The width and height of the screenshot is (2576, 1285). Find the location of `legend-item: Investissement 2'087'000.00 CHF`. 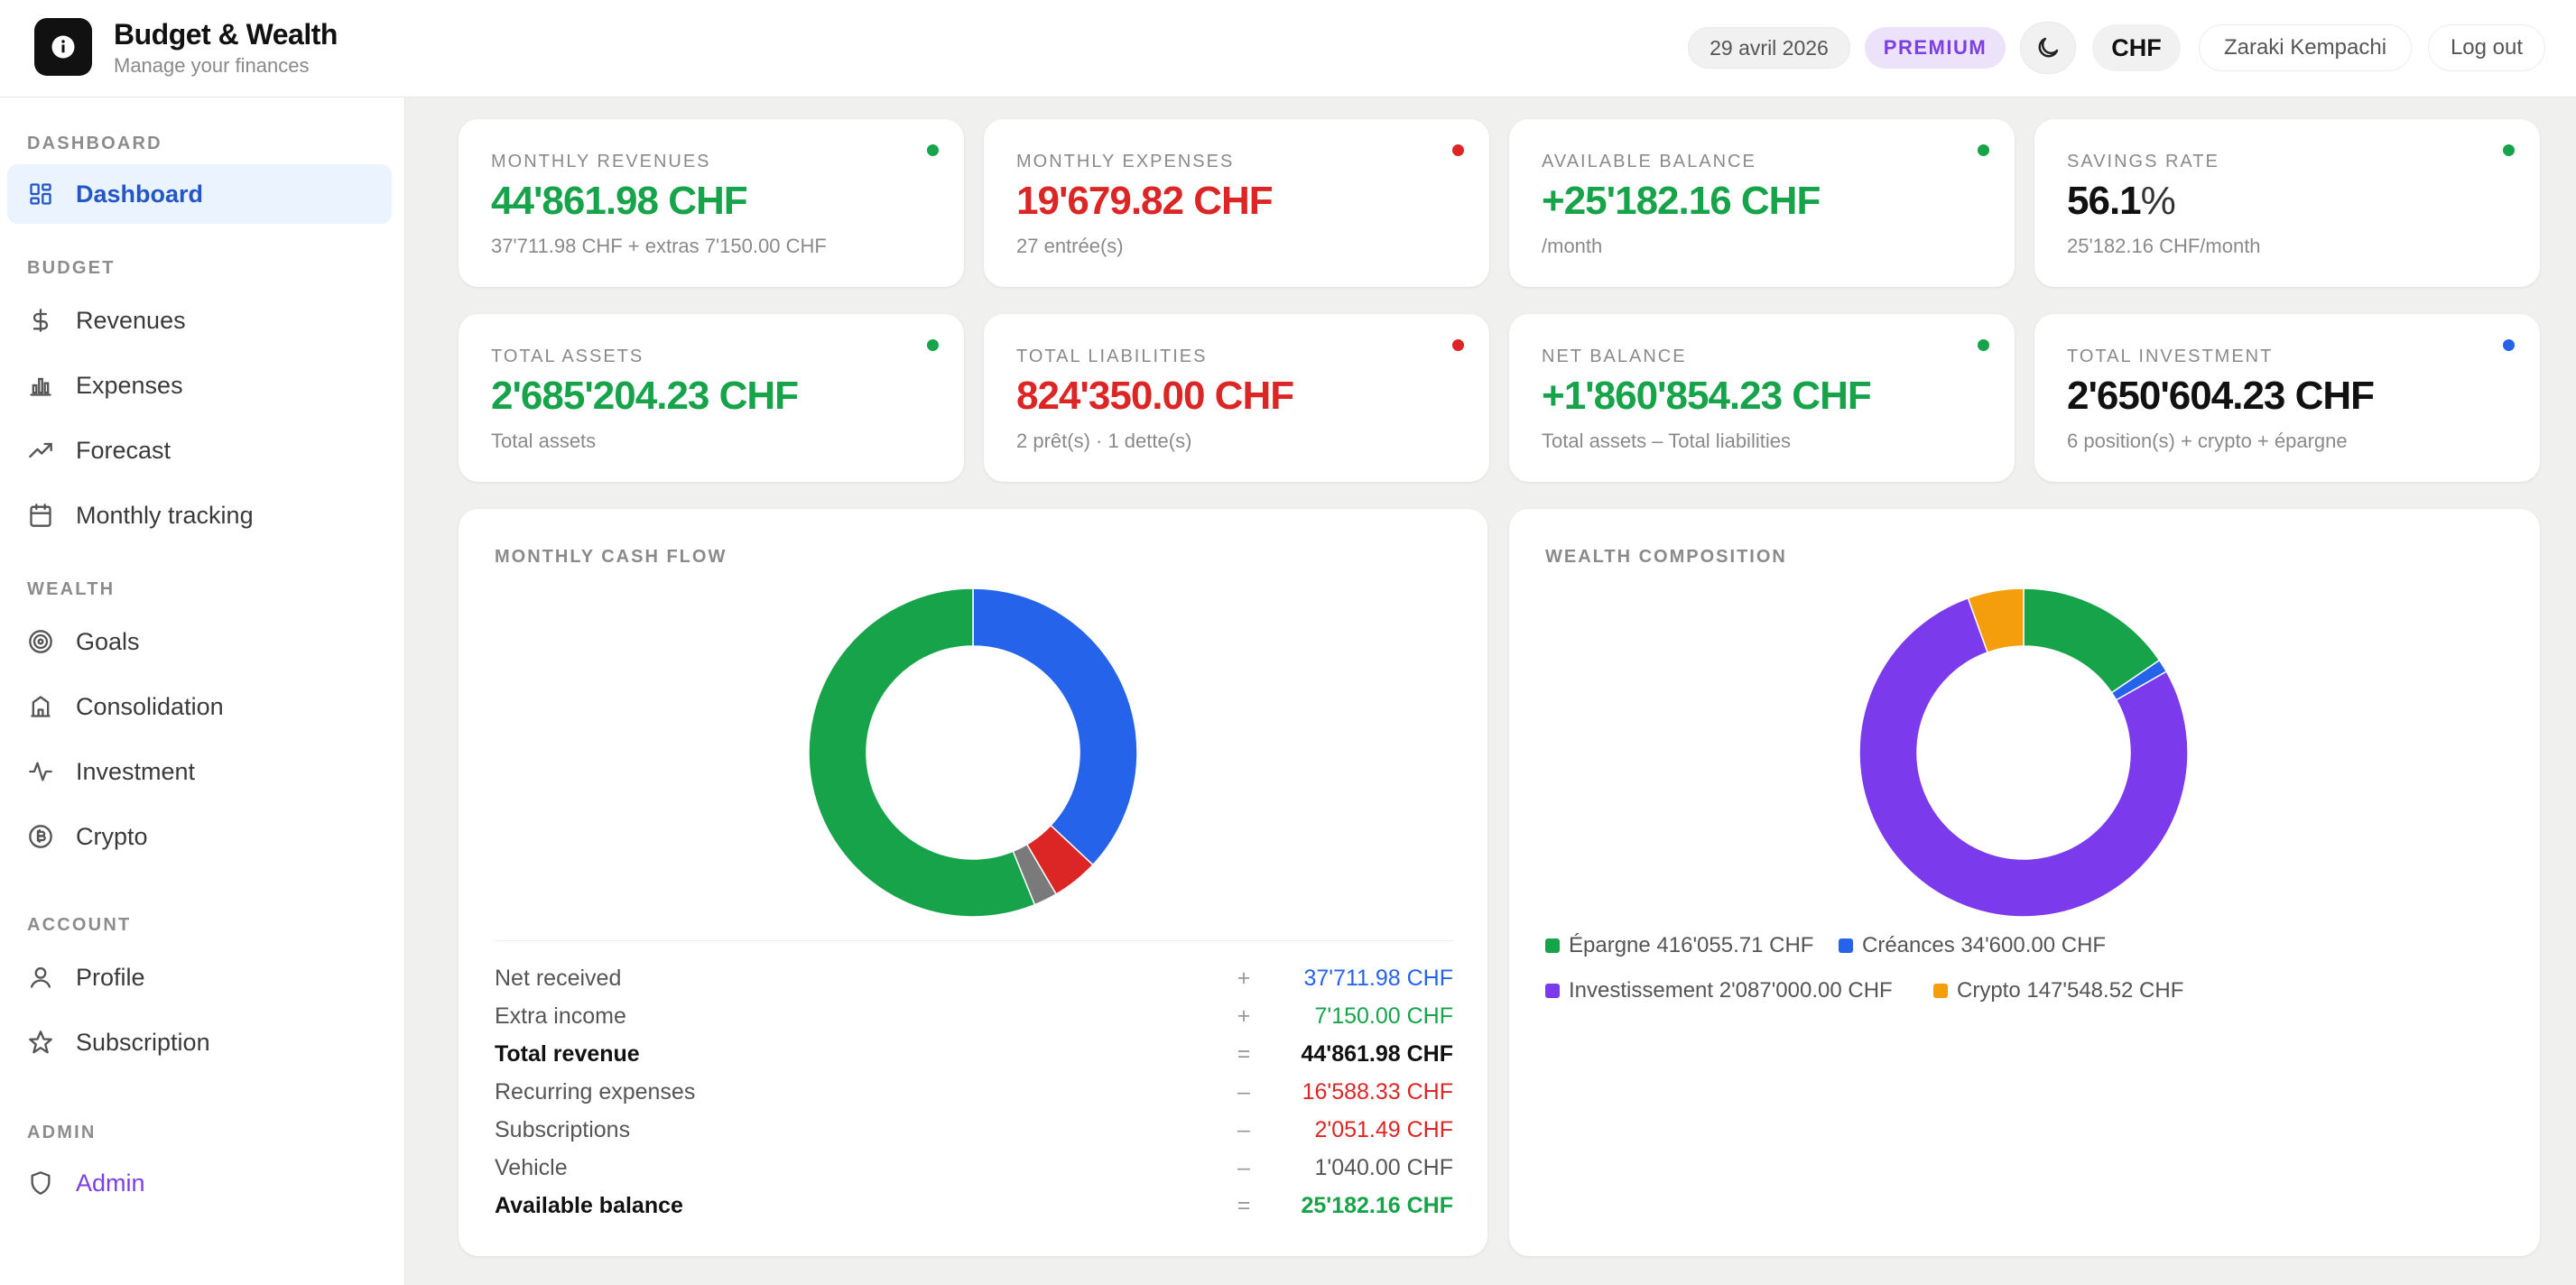

legend-item: Investissement 2'087'000.00 CHF is located at coordinates (1719, 990).